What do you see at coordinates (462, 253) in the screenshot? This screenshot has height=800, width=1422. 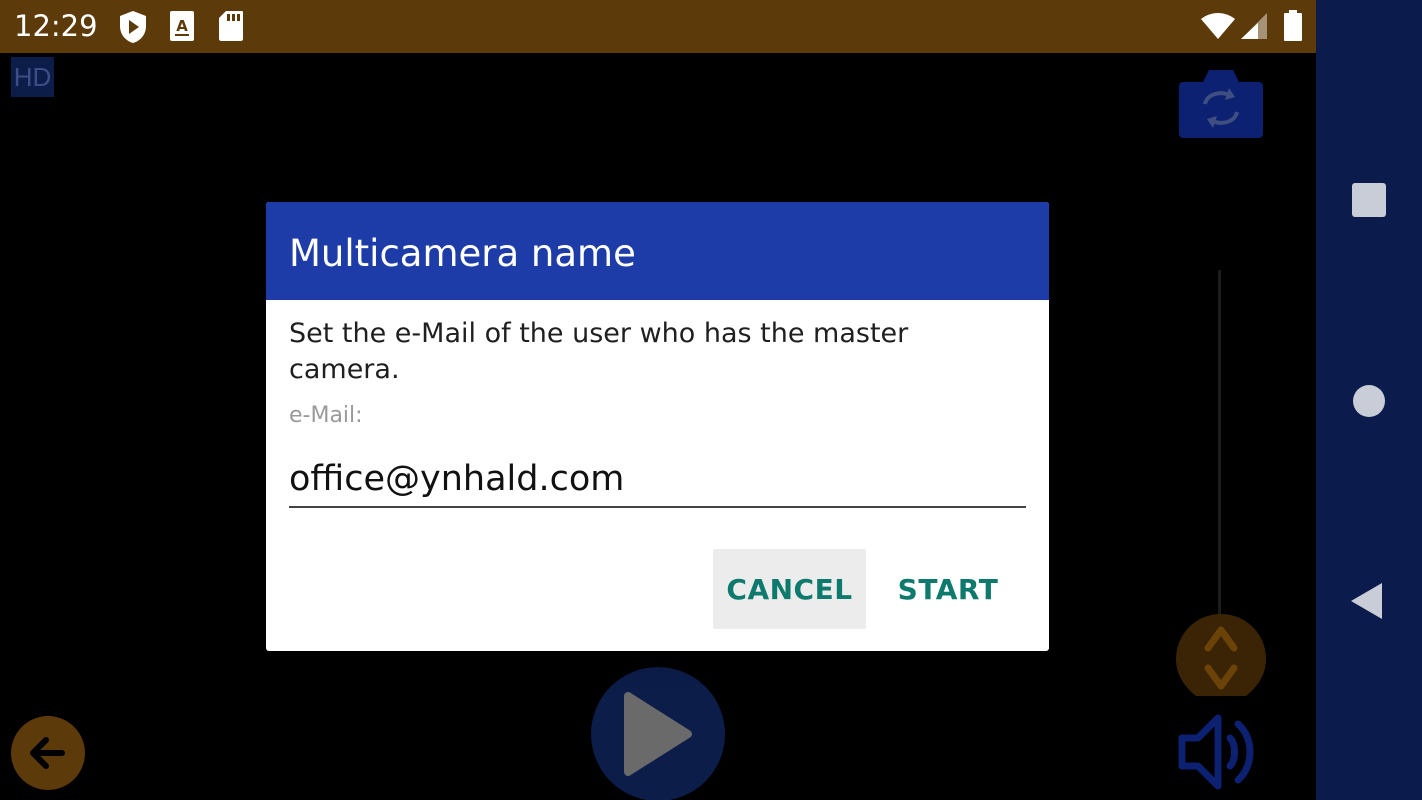 I see `dialog-title: Multicamera name` at bounding box center [462, 253].